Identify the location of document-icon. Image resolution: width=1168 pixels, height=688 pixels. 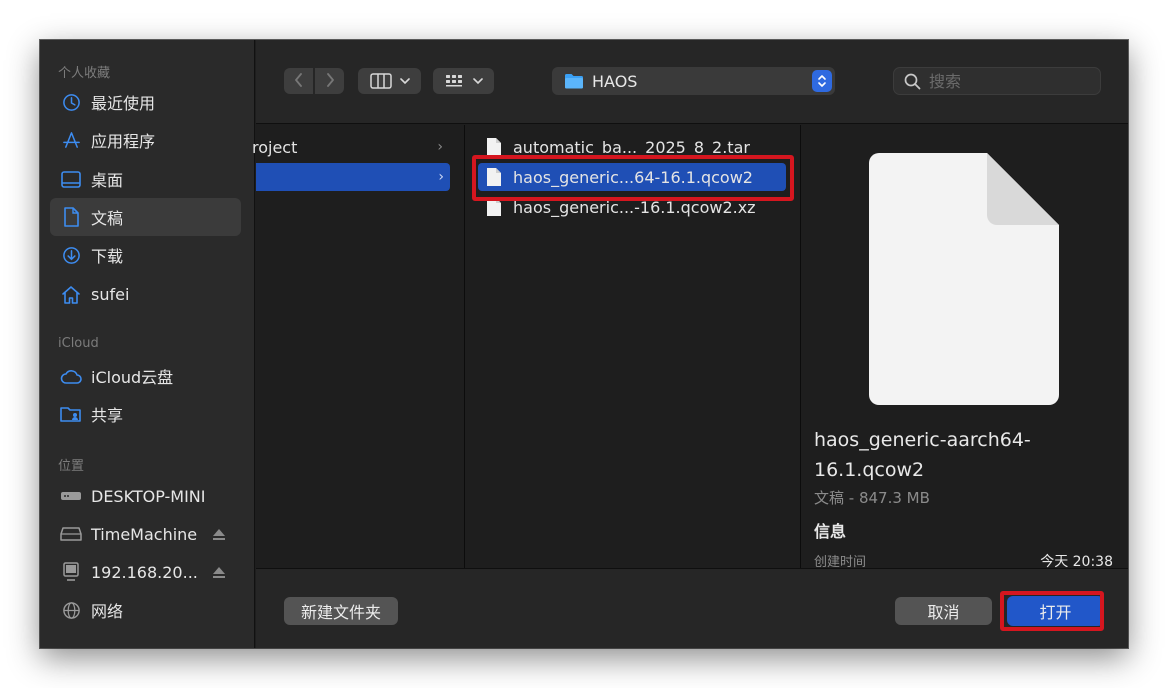
(71, 217).